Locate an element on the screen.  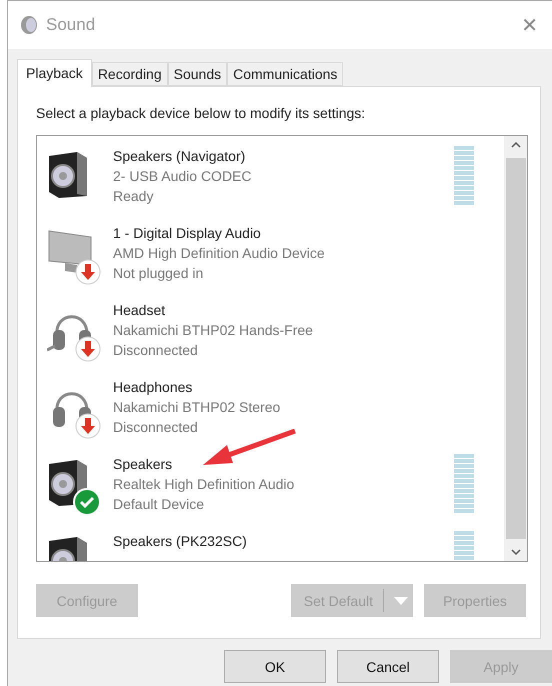
dialog-button: OK is located at coordinates (275, 666).